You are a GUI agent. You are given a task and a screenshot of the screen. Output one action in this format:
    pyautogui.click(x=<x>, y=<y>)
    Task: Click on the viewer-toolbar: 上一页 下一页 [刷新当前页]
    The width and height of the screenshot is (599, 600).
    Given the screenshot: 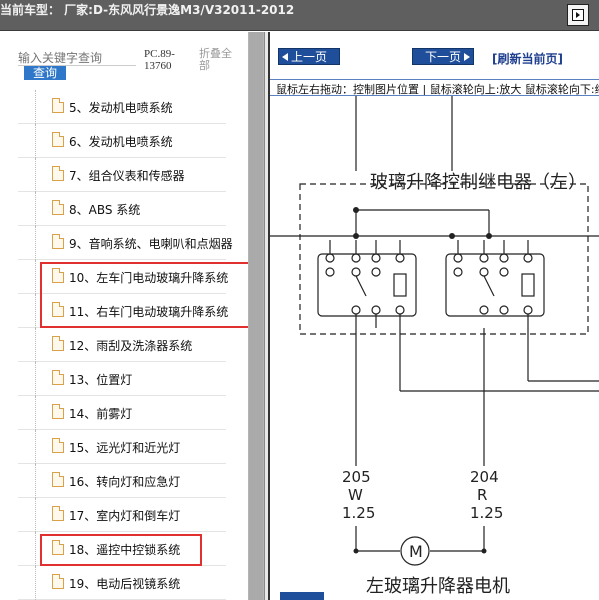 What is the action you would take?
    pyautogui.click(x=434, y=60)
    